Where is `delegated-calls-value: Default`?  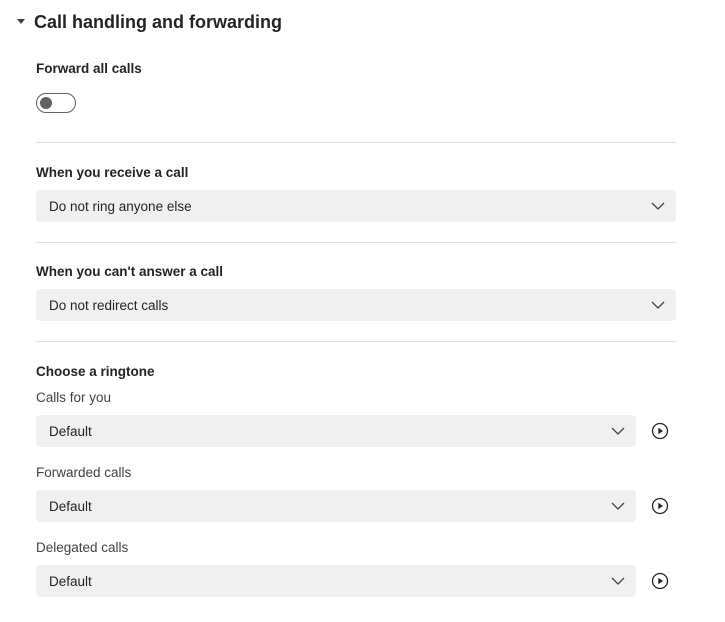
delegated-calls-value: Default is located at coordinates (70, 581).